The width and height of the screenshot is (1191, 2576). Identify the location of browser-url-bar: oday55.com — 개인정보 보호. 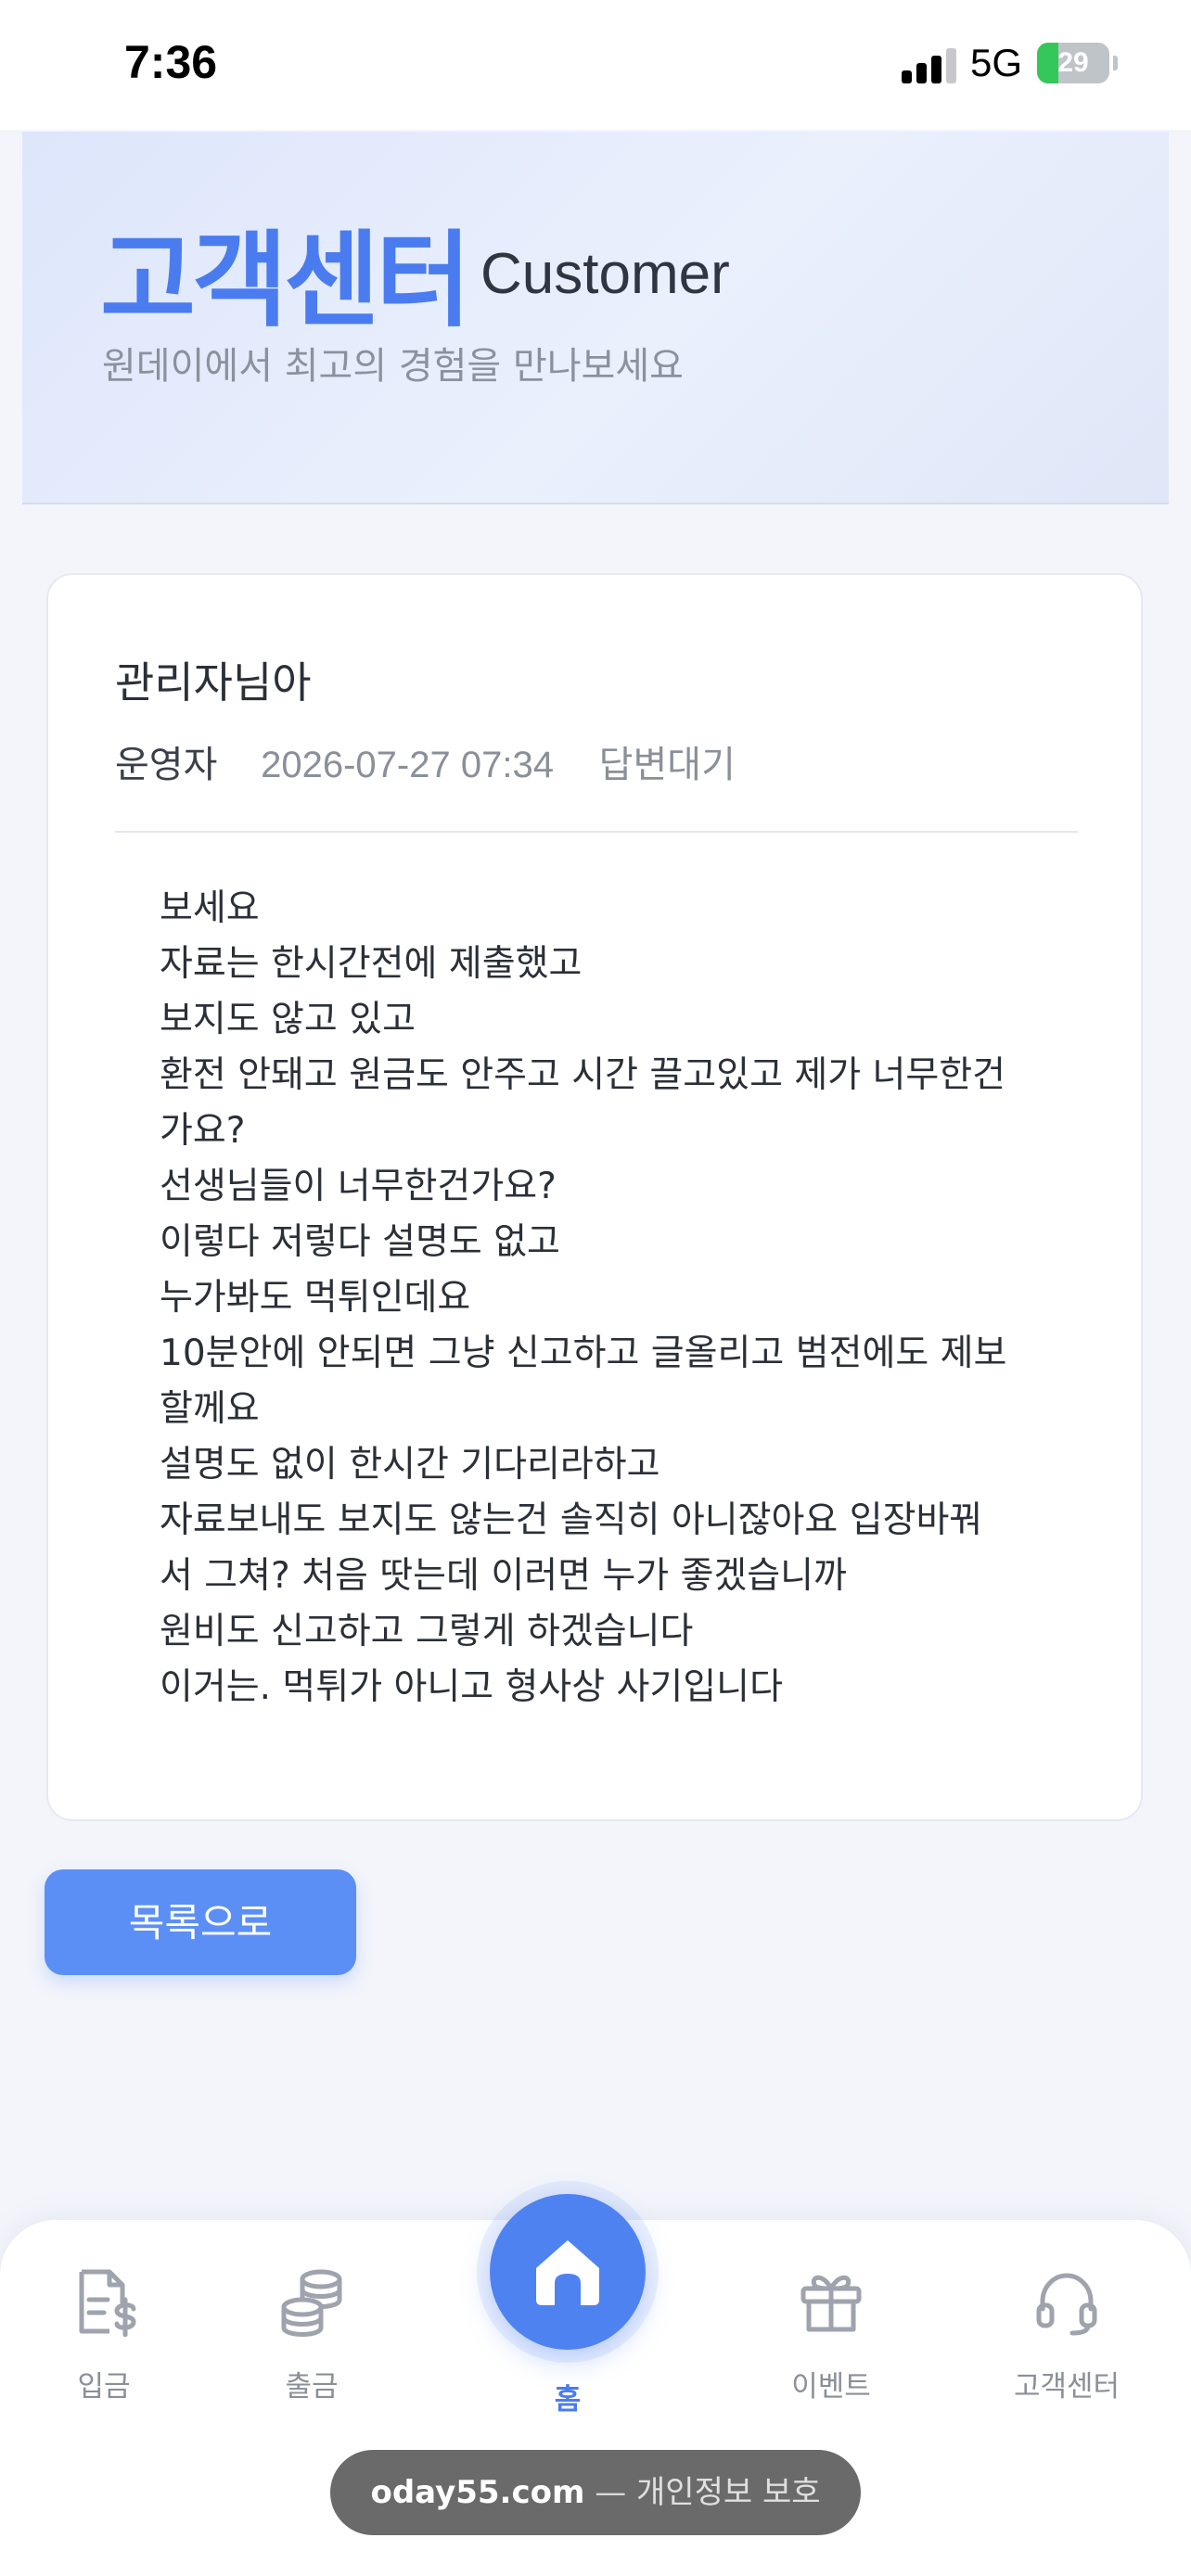
(595, 2492).